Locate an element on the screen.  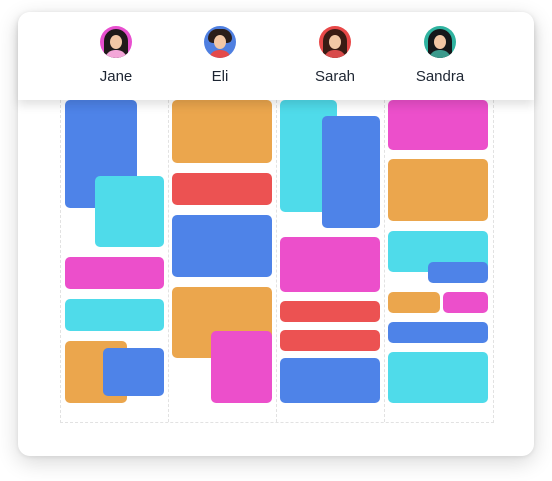
person-eli: Eli is located at coordinates (220, 55).